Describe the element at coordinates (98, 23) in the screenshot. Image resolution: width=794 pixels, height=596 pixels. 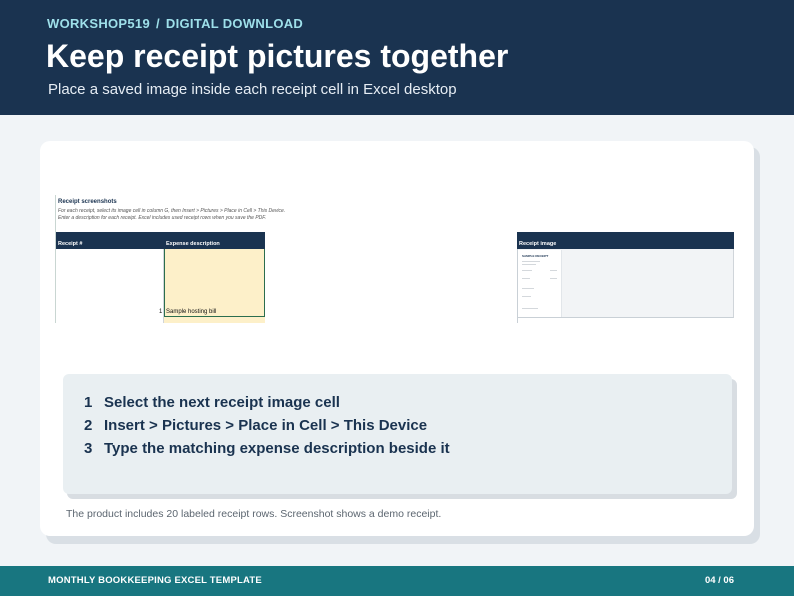
I see `brand-name: WORKSHOP519` at that location.